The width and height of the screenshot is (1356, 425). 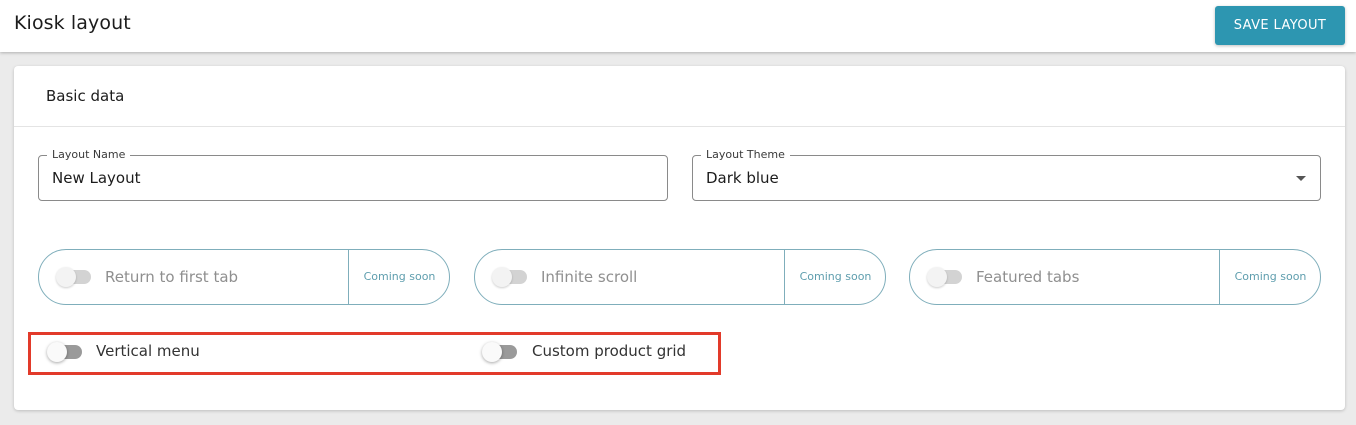 What do you see at coordinates (85, 96) in the screenshot?
I see `card-title: Basic data` at bounding box center [85, 96].